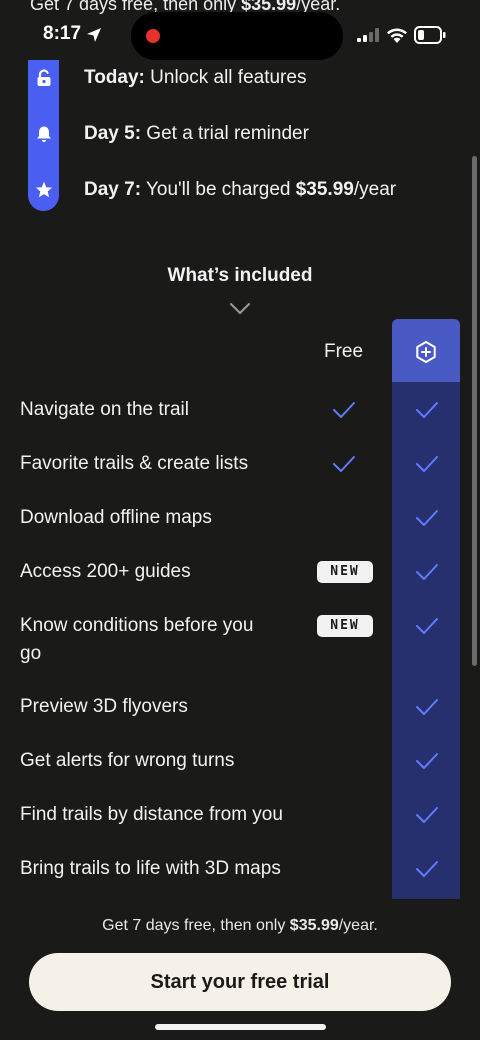 The image size is (480, 1040). I want to click on unlock-icon, so click(44, 77).